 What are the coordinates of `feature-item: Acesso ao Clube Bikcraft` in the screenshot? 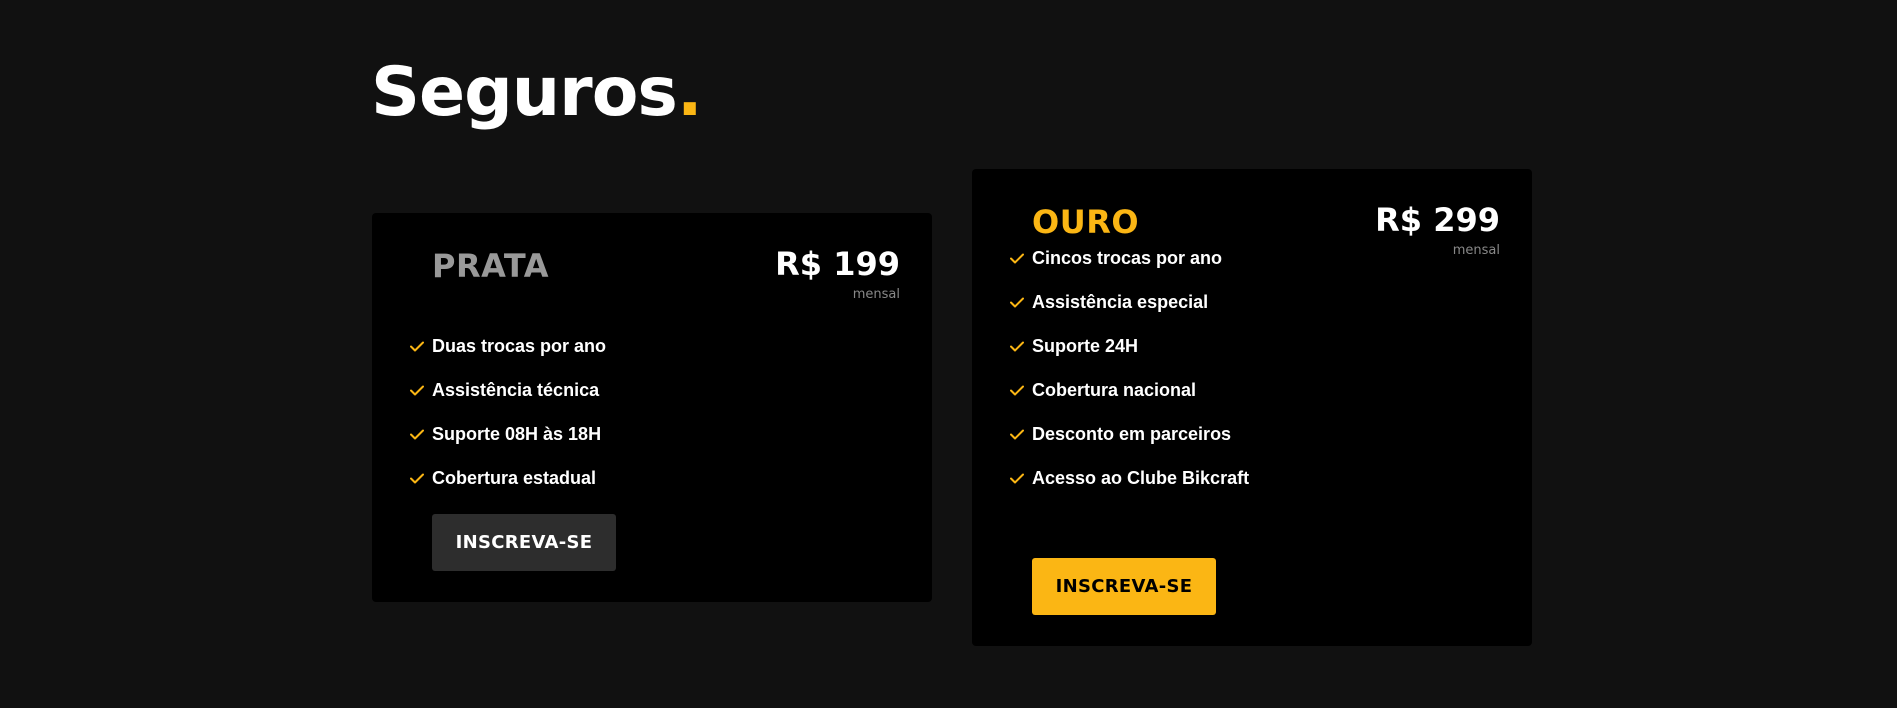 It's located at (1129, 478).